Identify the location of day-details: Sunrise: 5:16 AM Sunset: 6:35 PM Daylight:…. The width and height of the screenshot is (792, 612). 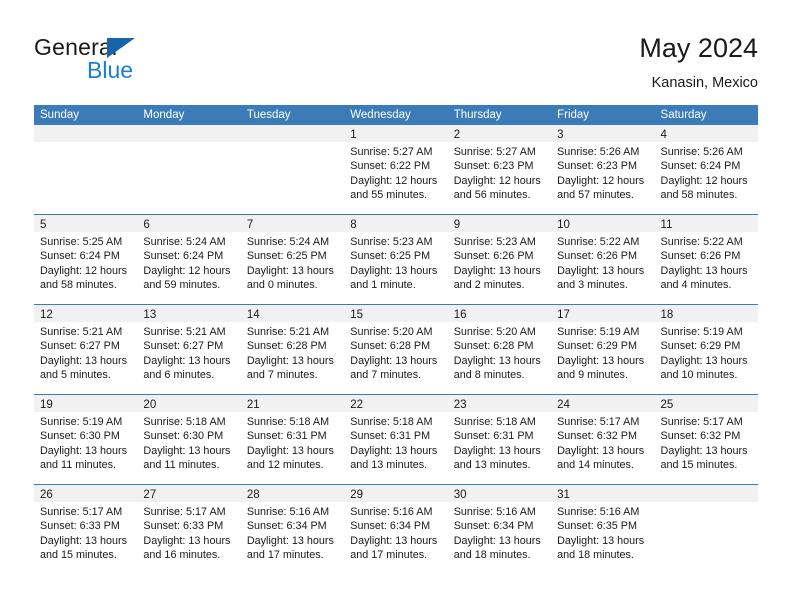
(602, 532).